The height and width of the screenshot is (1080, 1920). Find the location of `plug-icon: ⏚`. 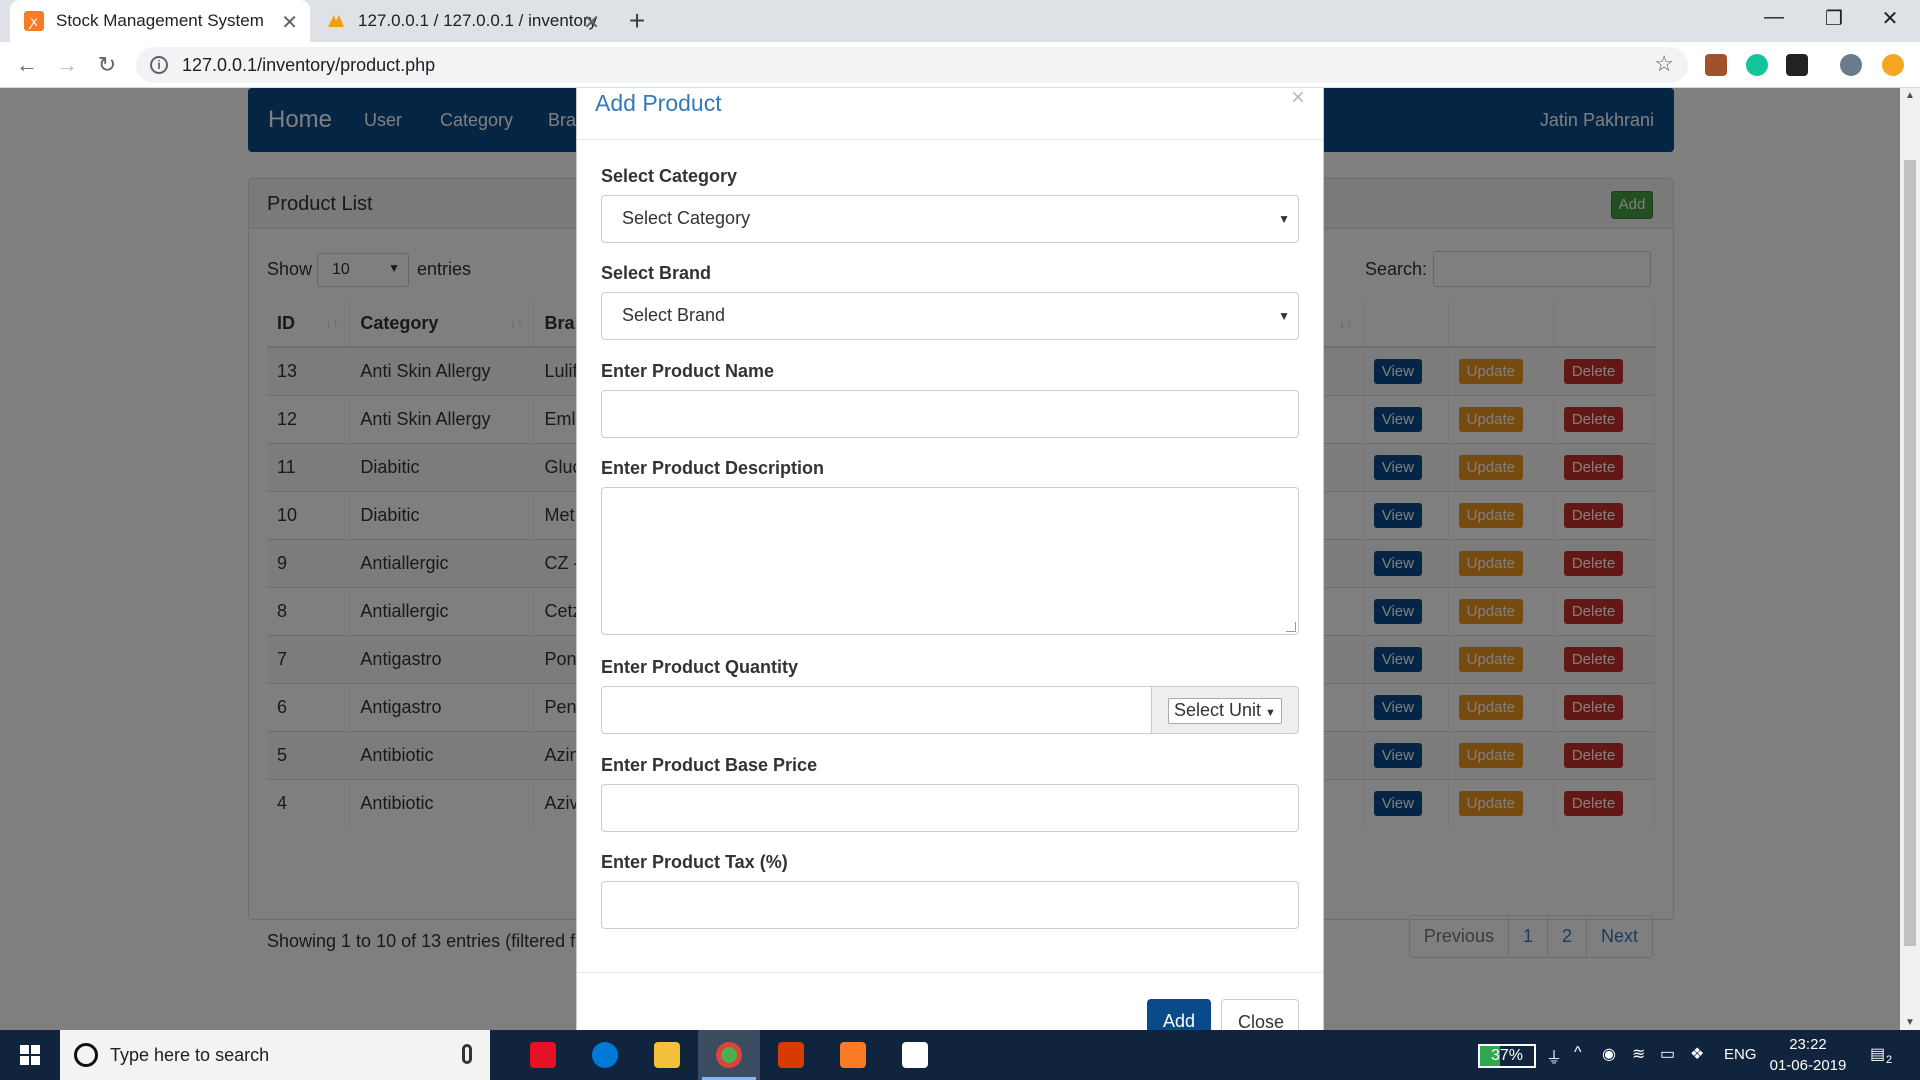

plug-icon: ⏚ is located at coordinates (1554, 1056).